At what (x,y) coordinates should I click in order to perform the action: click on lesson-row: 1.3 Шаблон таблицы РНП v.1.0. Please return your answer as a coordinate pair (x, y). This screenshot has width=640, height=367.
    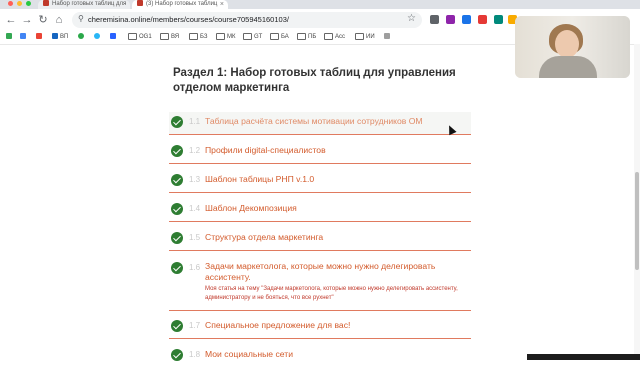
    Looking at the image, I should click on (320, 181).